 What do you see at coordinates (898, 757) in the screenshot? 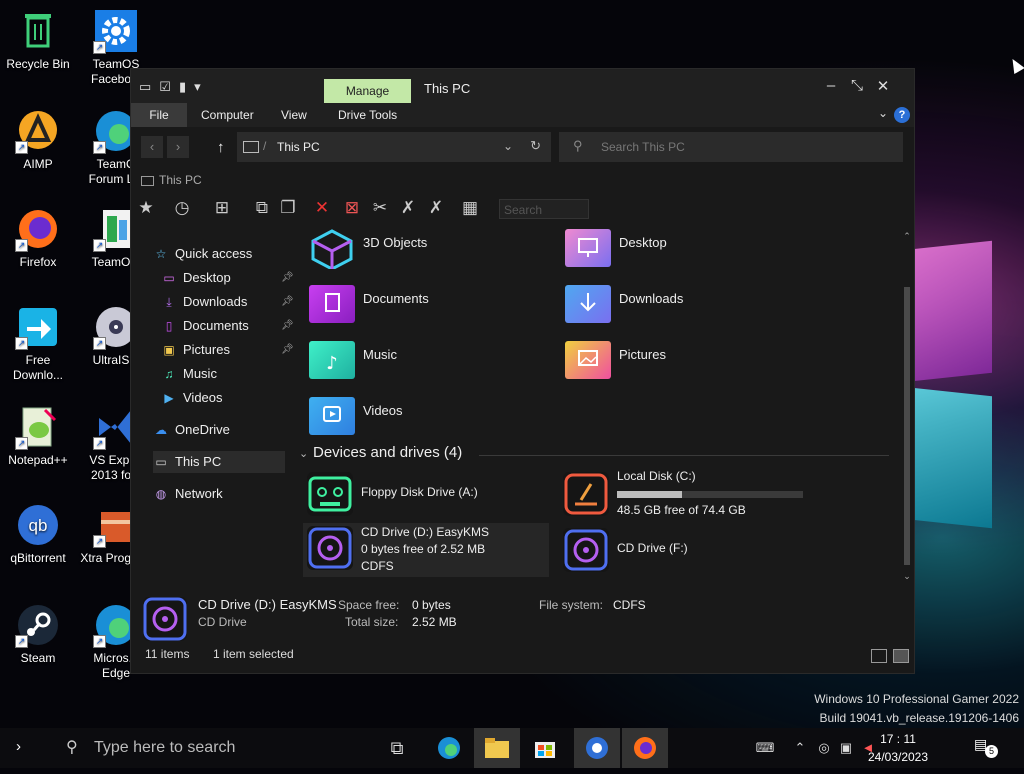
I see `clock-date: 24/03/2023` at bounding box center [898, 757].